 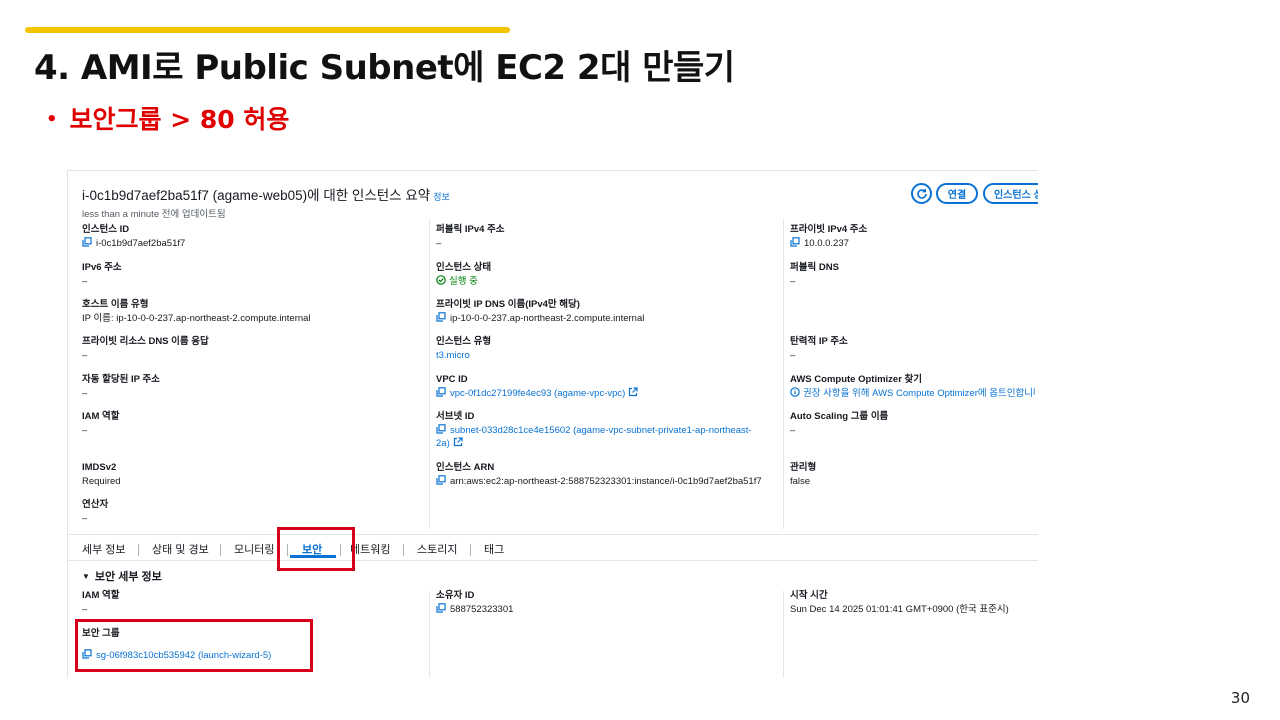 What do you see at coordinates (101, 595) in the screenshot?
I see `field-label: IAM 역할` at bounding box center [101, 595].